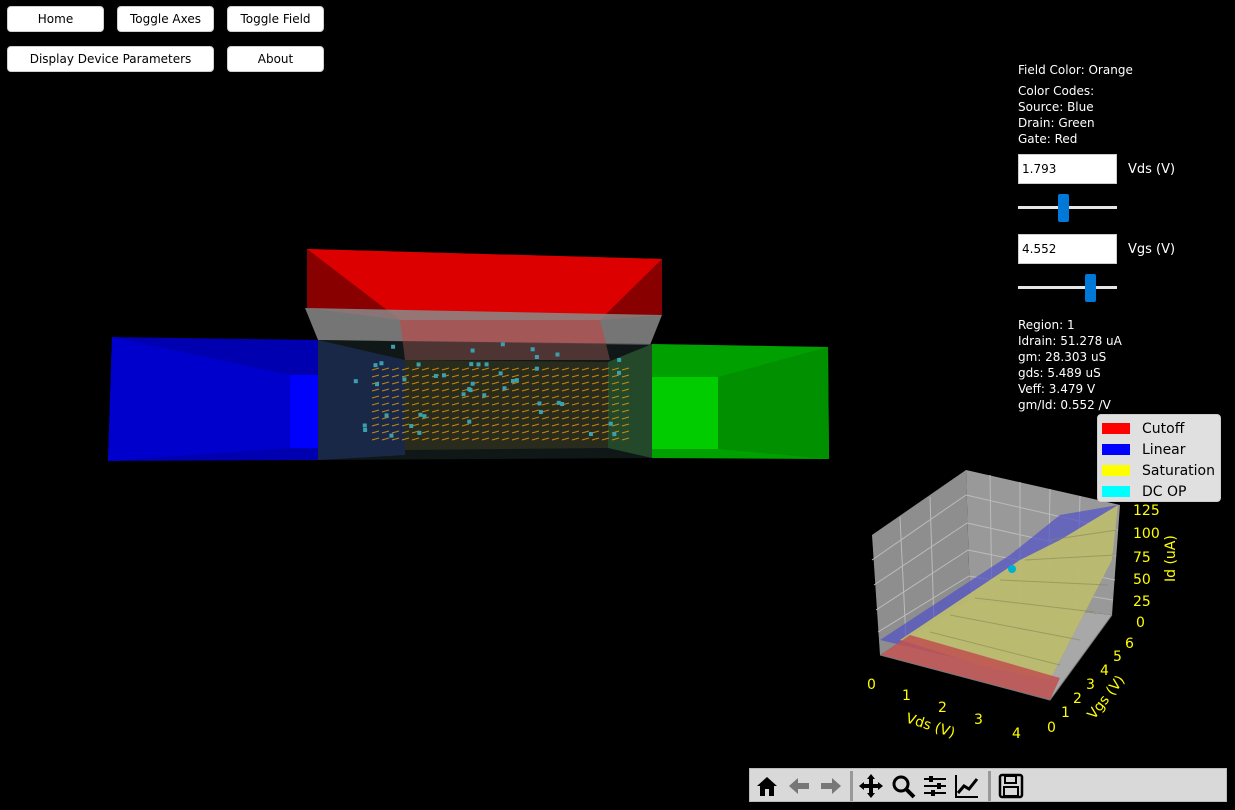  I want to click on back-arrow-icon, so click(799, 786).